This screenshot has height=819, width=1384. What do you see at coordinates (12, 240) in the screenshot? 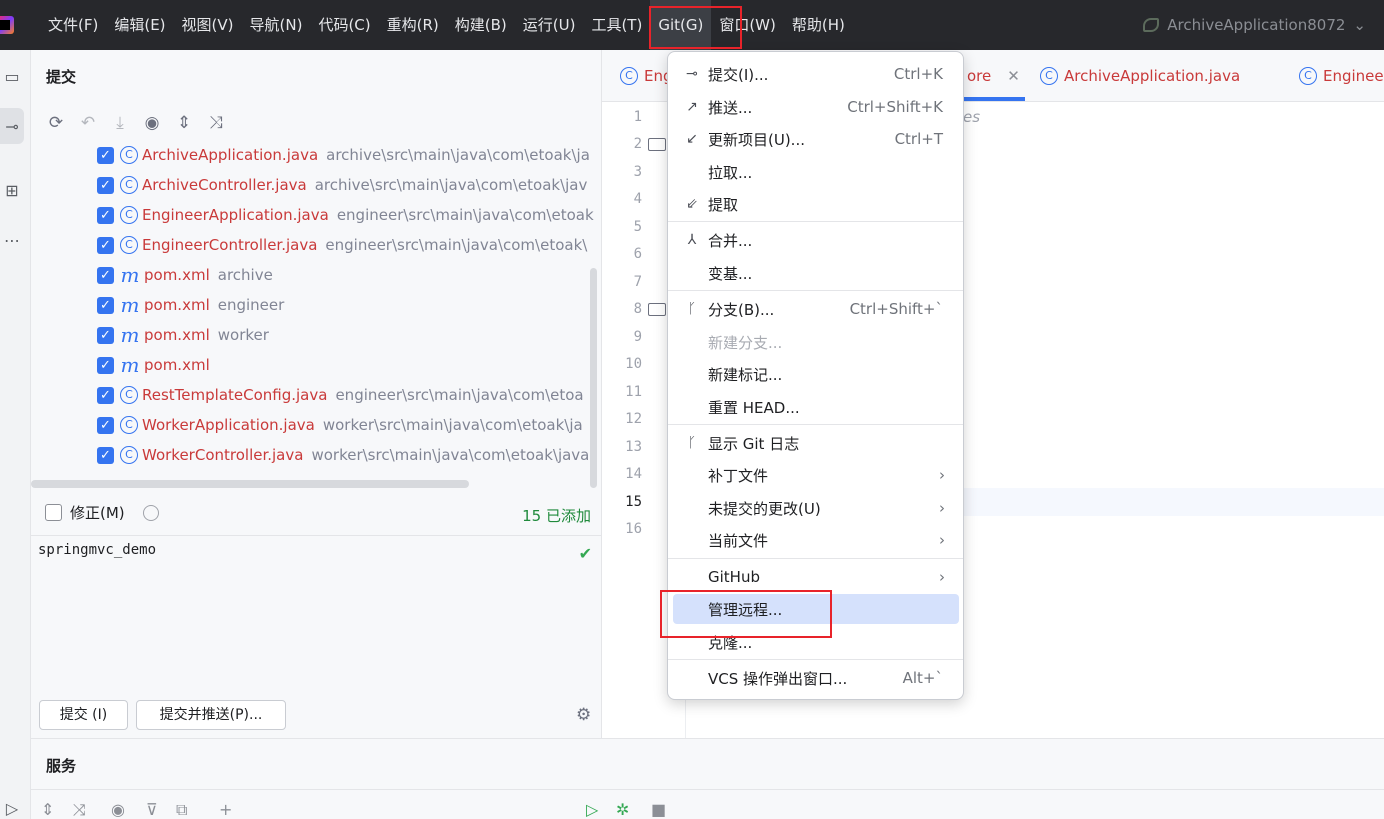
I see `more-tools-icon: ⋯` at bounding box center [12, 240].